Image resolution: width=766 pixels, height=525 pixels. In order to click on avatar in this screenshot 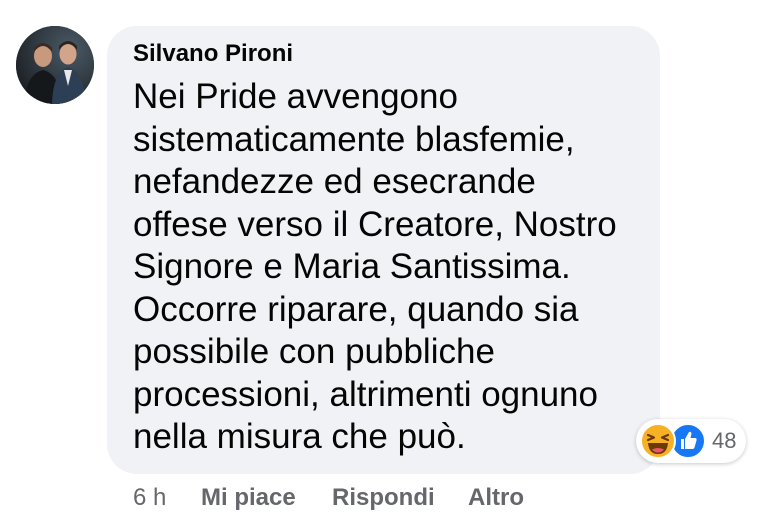, I will do `click(55, 65)`.